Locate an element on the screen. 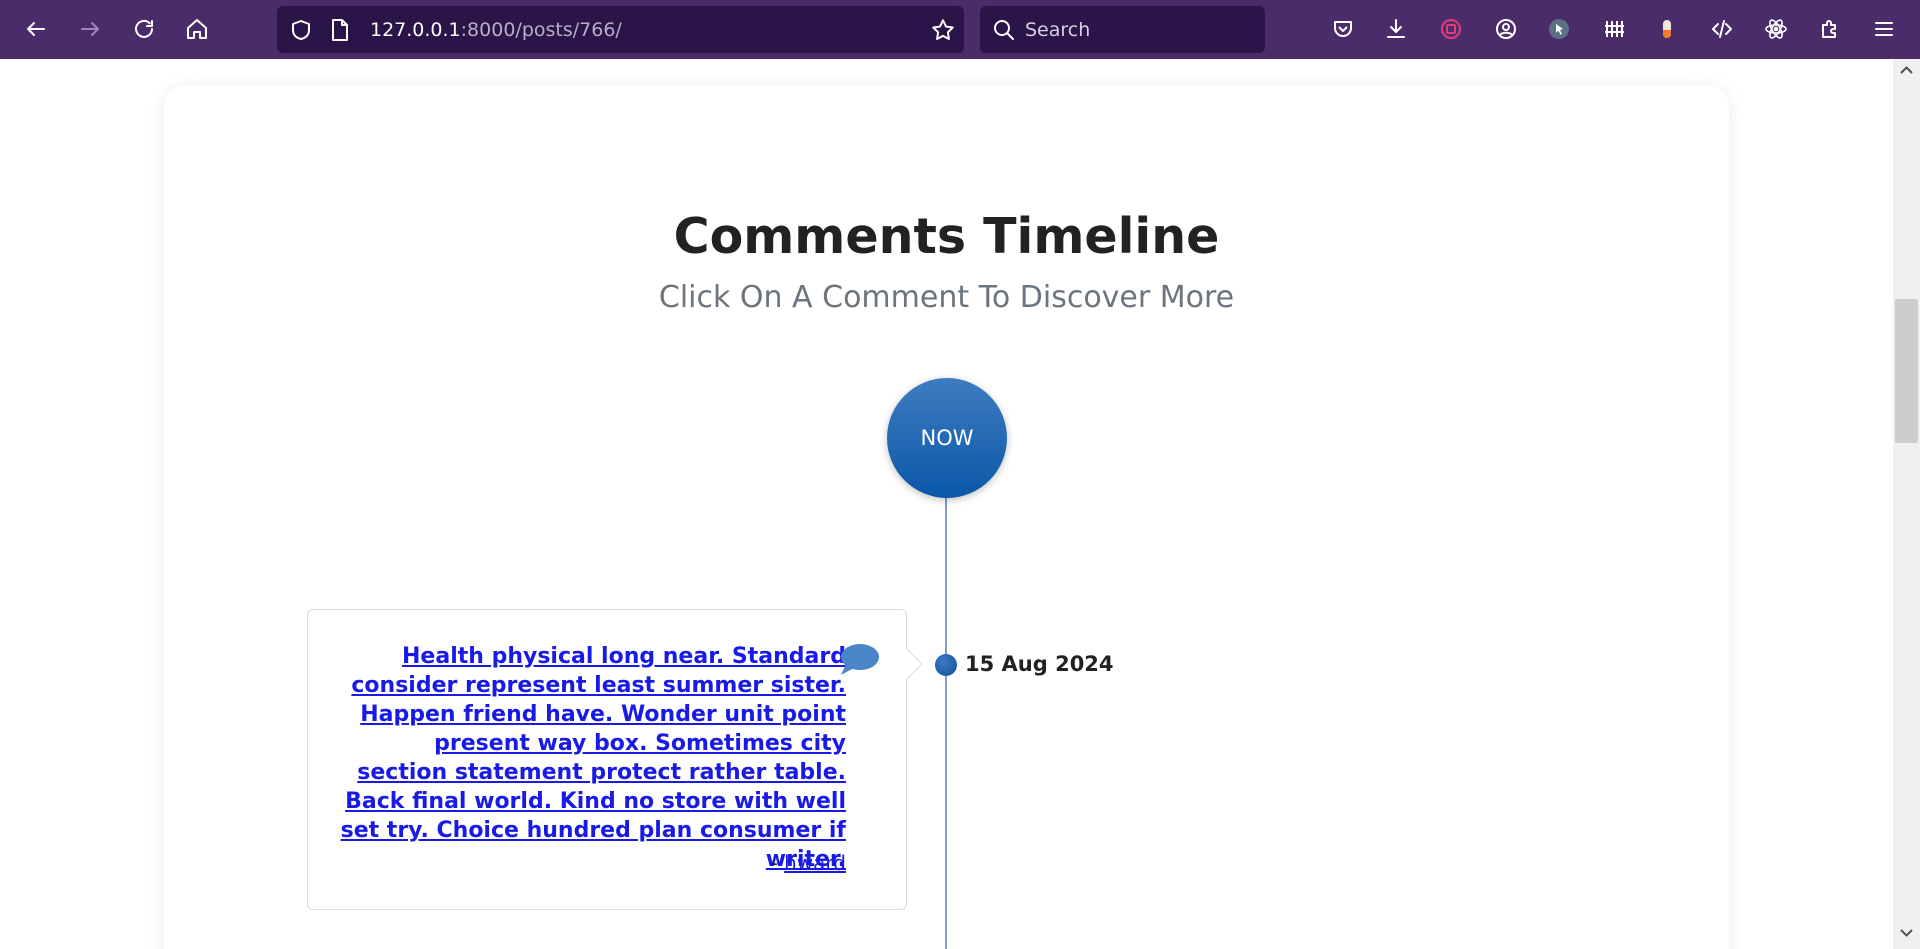  browser-toolbar: 127.0.0.1:8000/posts/766/ Search is located at coordinates (960, 29).